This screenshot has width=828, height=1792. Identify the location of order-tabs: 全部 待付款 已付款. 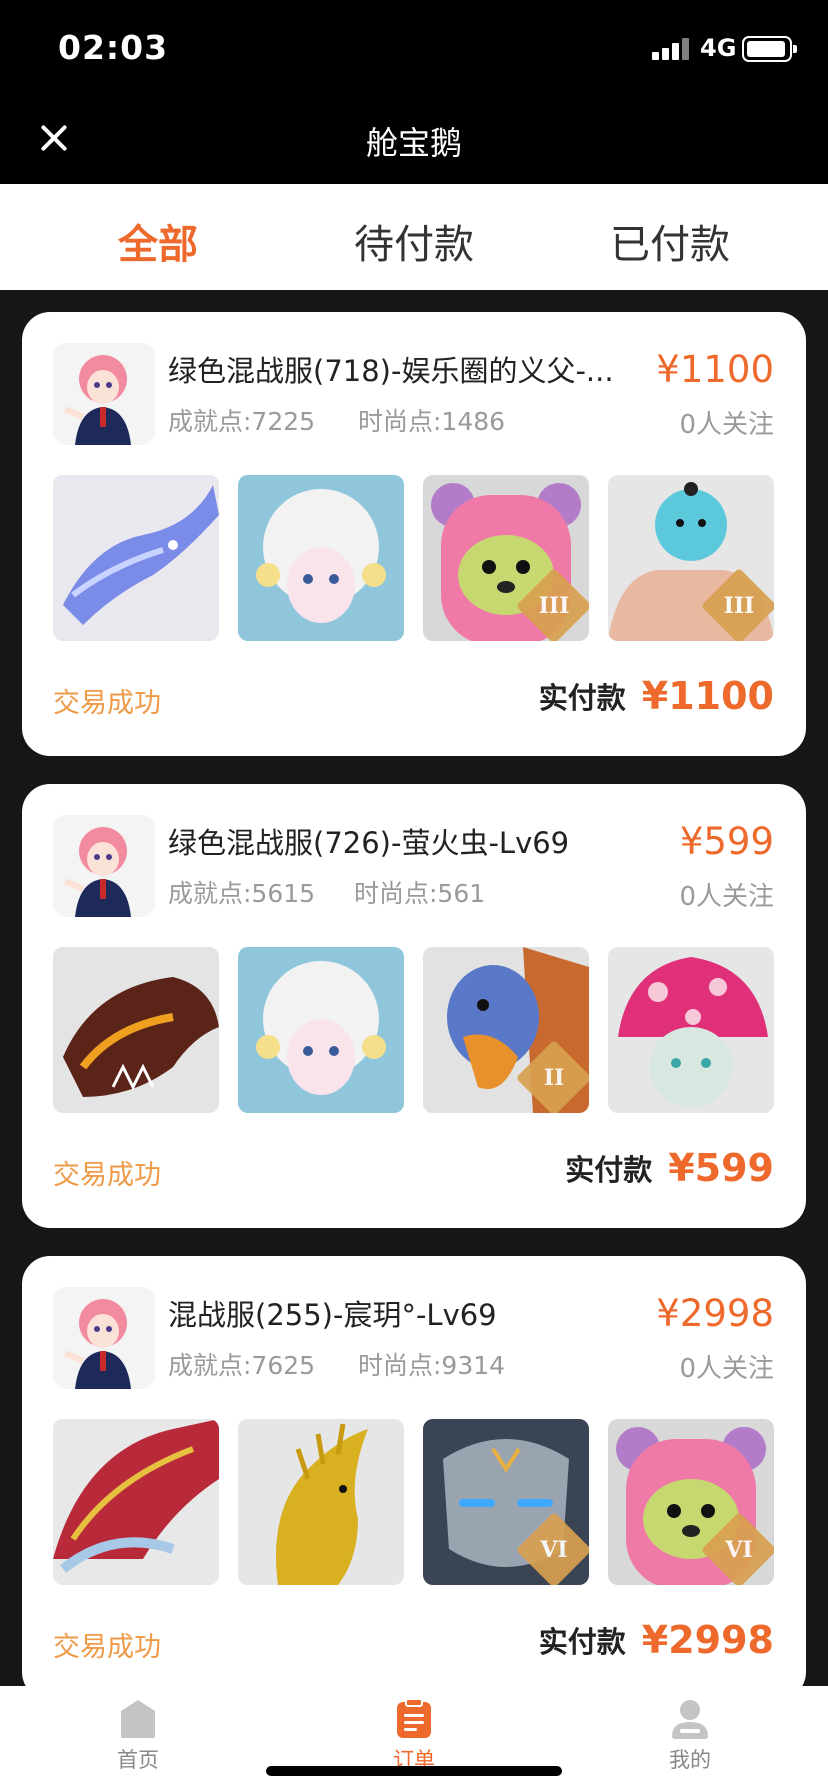
(414, 237).